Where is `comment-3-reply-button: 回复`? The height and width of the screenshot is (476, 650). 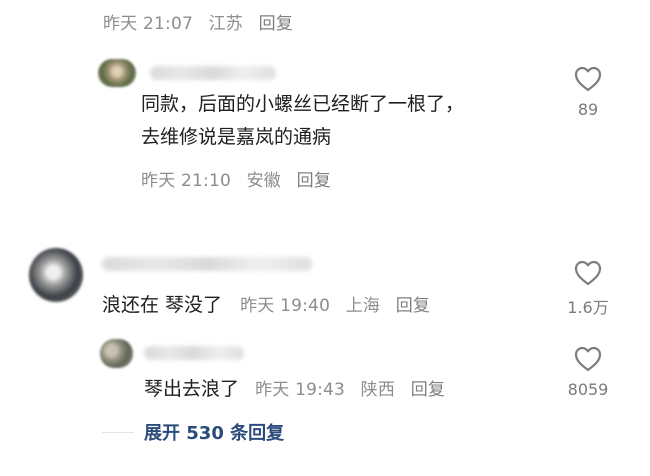
comment-3-reply-button: 回复 is located at coordinates (428, 390).